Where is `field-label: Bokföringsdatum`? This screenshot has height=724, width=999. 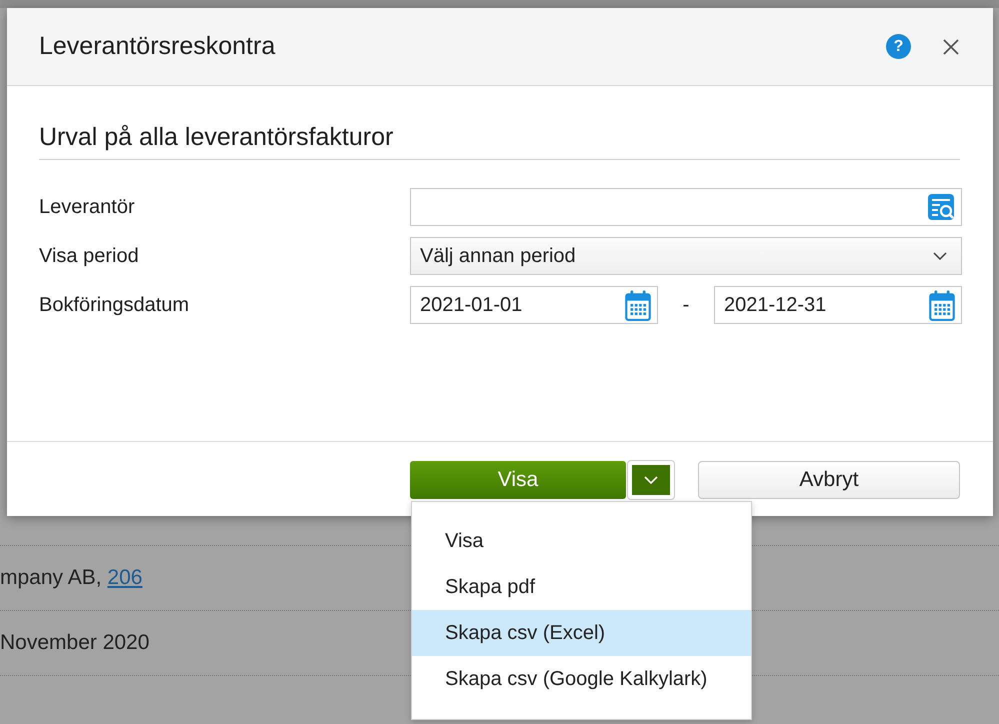 field-label: Bokföringsdatum is located at coordinates (114, 305).